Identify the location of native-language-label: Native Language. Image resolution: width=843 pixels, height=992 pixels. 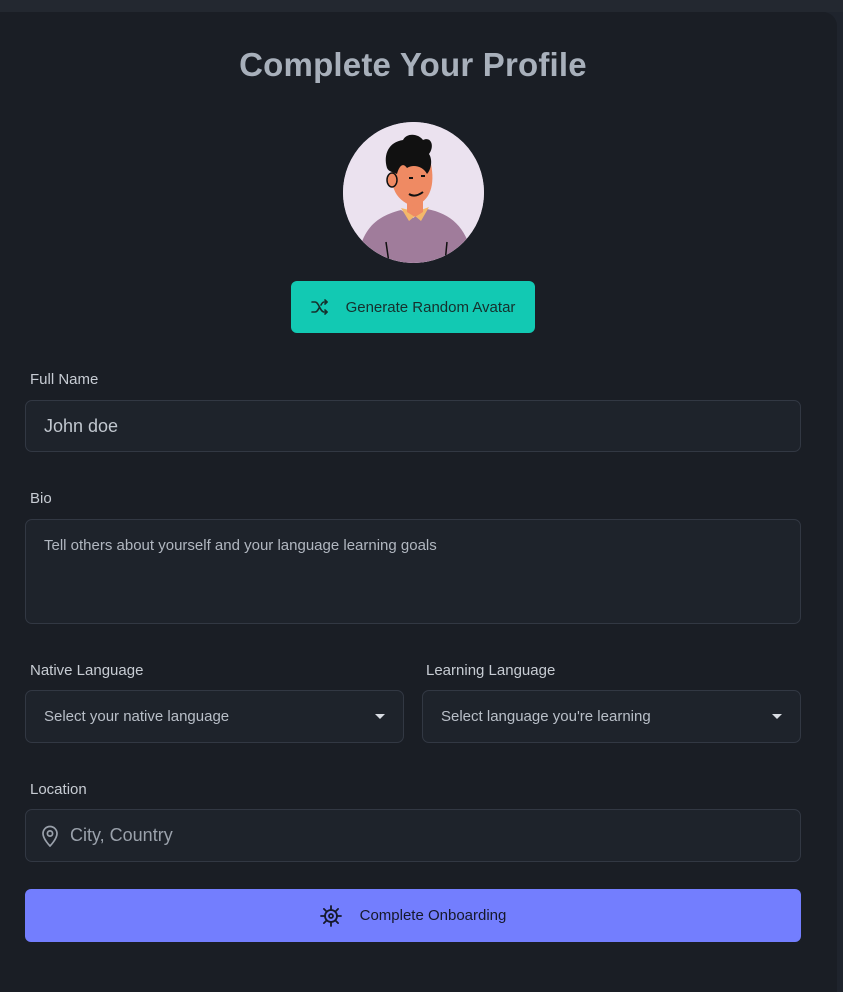
(87, 670).